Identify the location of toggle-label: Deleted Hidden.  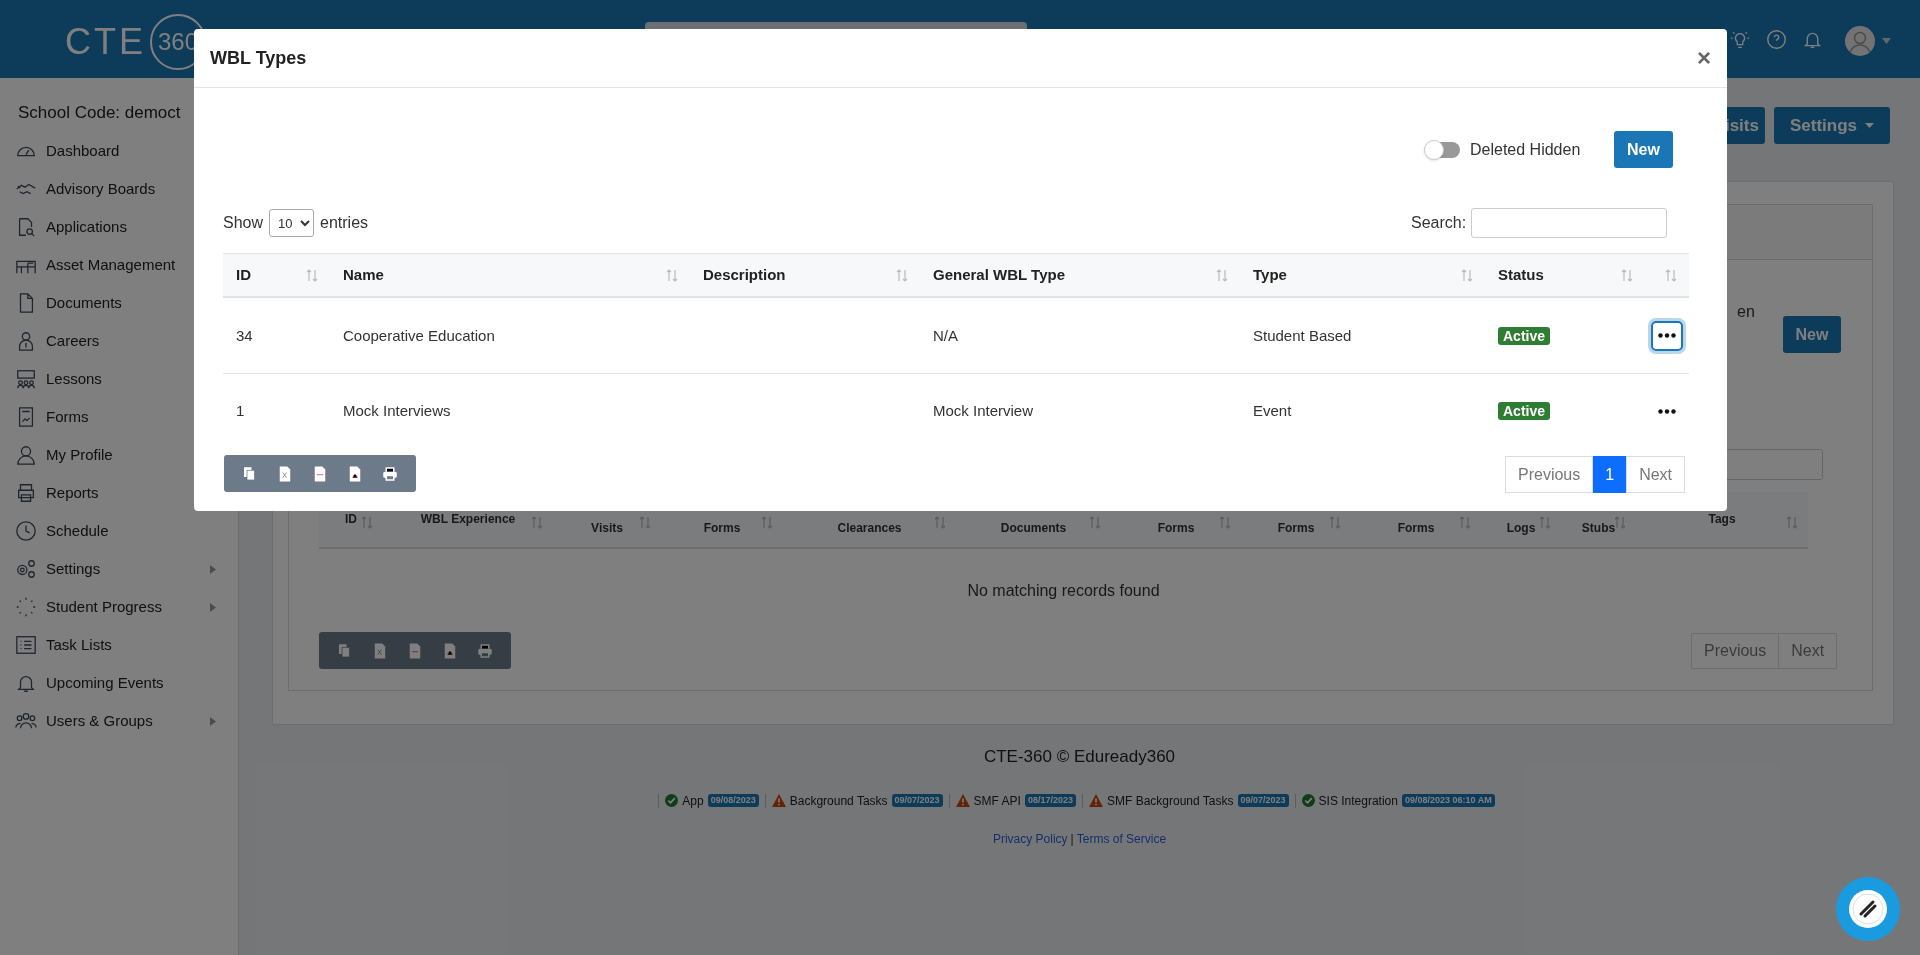
(1525, 150).